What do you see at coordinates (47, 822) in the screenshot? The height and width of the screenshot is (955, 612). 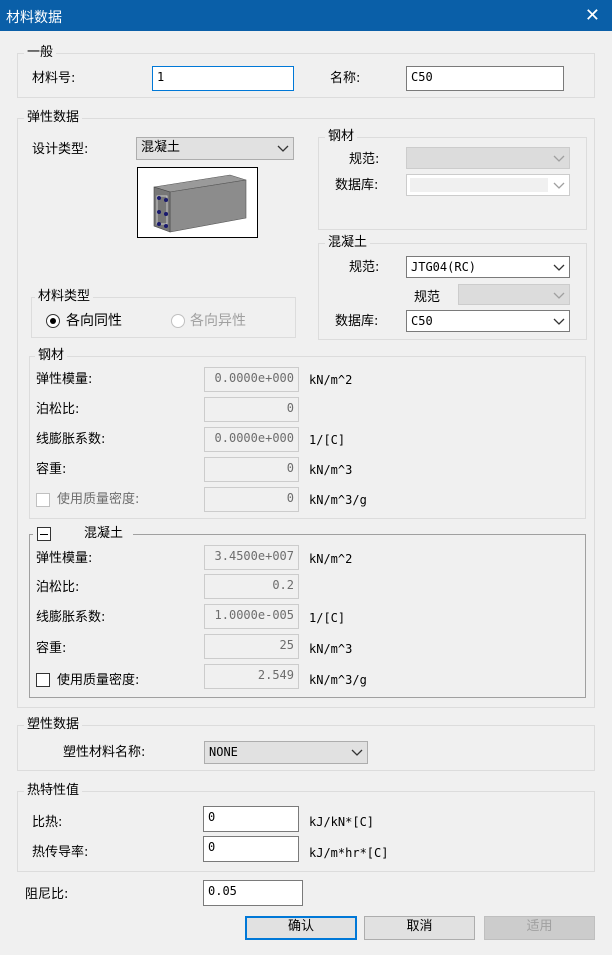 I see `specific-heat-label: 比热:` at bounding box center [47, 822].